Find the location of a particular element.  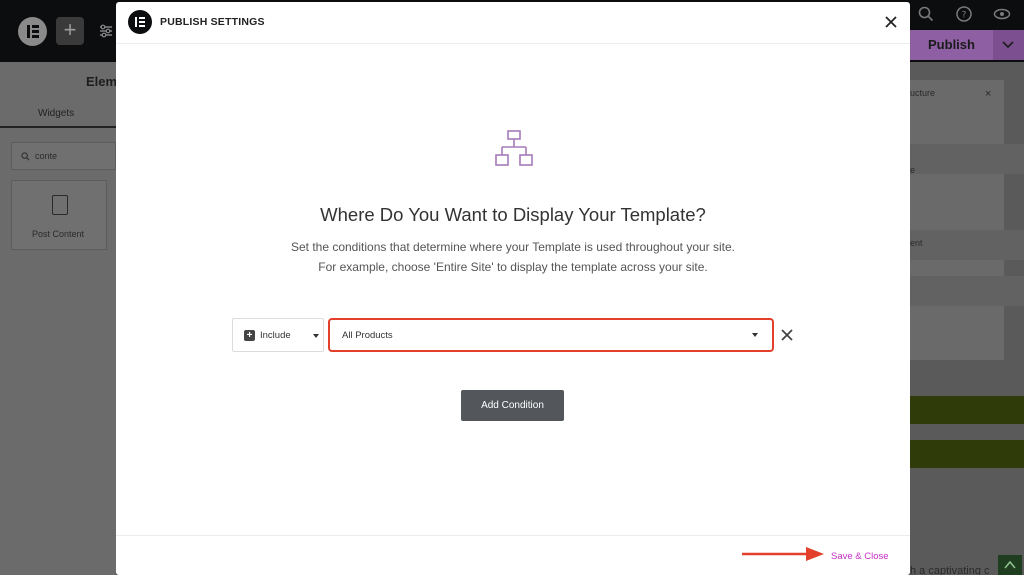

widget-label: Post Content is located at coordinates (58, 234).